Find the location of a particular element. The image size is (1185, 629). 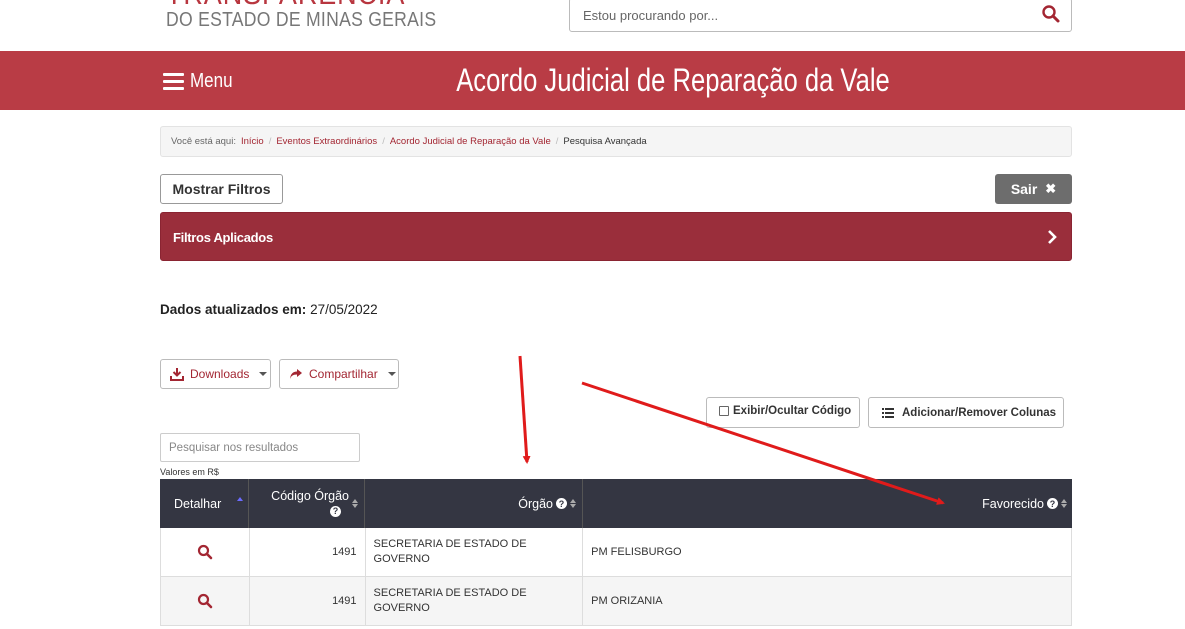

data-updated: Dados atualizados em: 27/05/2022 is located at coordinates (269, 309).